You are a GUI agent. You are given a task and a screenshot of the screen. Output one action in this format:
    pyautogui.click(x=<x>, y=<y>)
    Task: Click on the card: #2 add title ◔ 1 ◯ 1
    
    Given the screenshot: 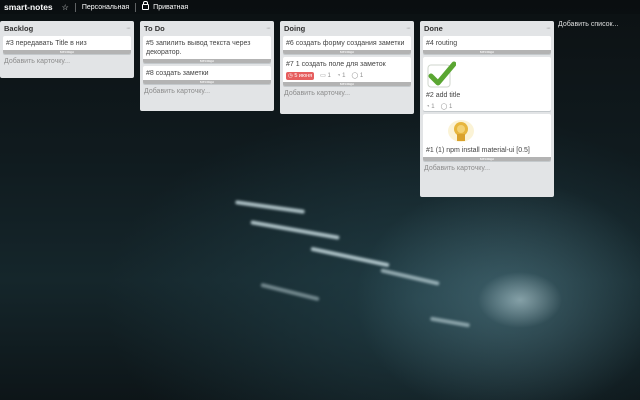 What is the action you would take?
    pyautogui.click(x=487, y=84)
    